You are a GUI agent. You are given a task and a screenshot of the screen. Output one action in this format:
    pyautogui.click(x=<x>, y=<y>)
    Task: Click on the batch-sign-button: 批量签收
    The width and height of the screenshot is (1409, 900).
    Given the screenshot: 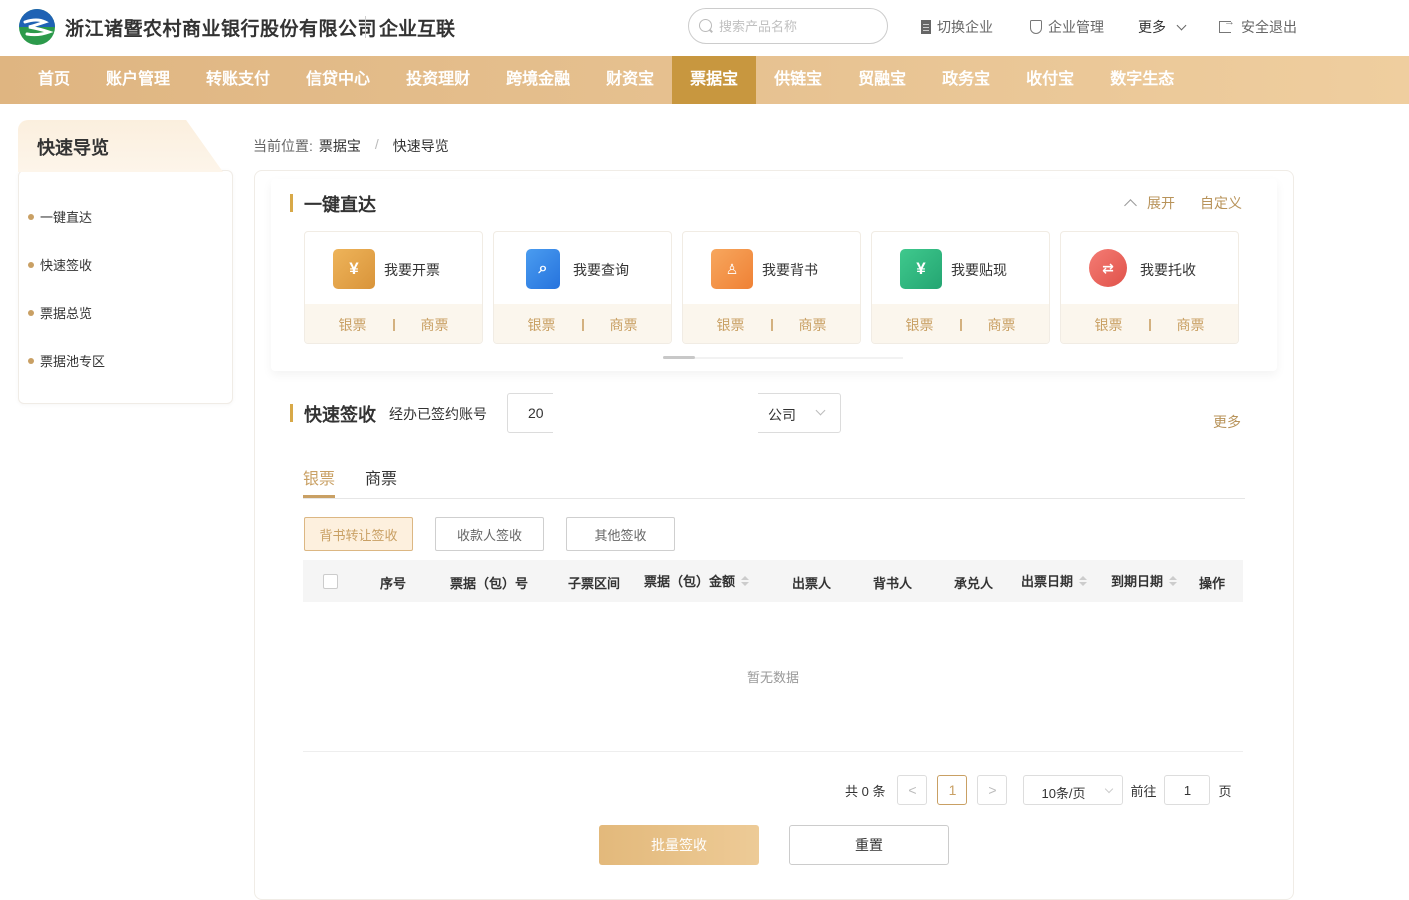 What is the action you would take?
    pyautogui.click(x=679, y=845)
    